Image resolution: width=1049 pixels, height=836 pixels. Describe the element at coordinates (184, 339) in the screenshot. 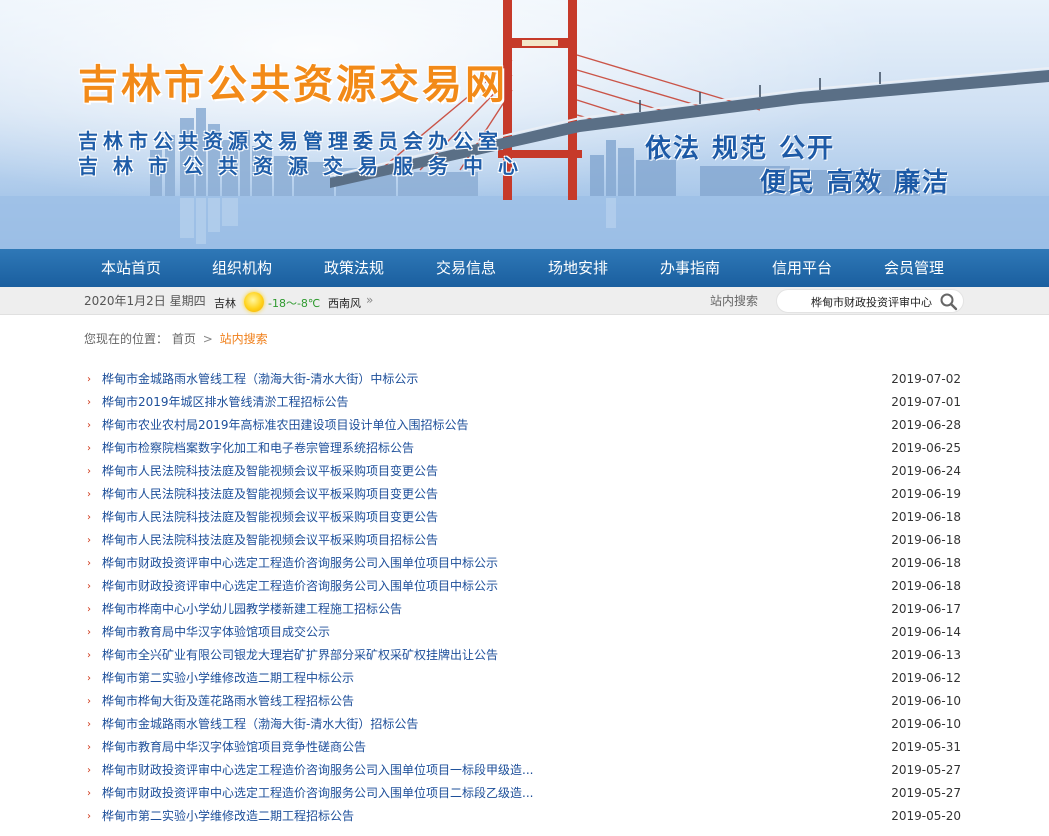

I see `breadcrumb-home-link: 首页` at that location.